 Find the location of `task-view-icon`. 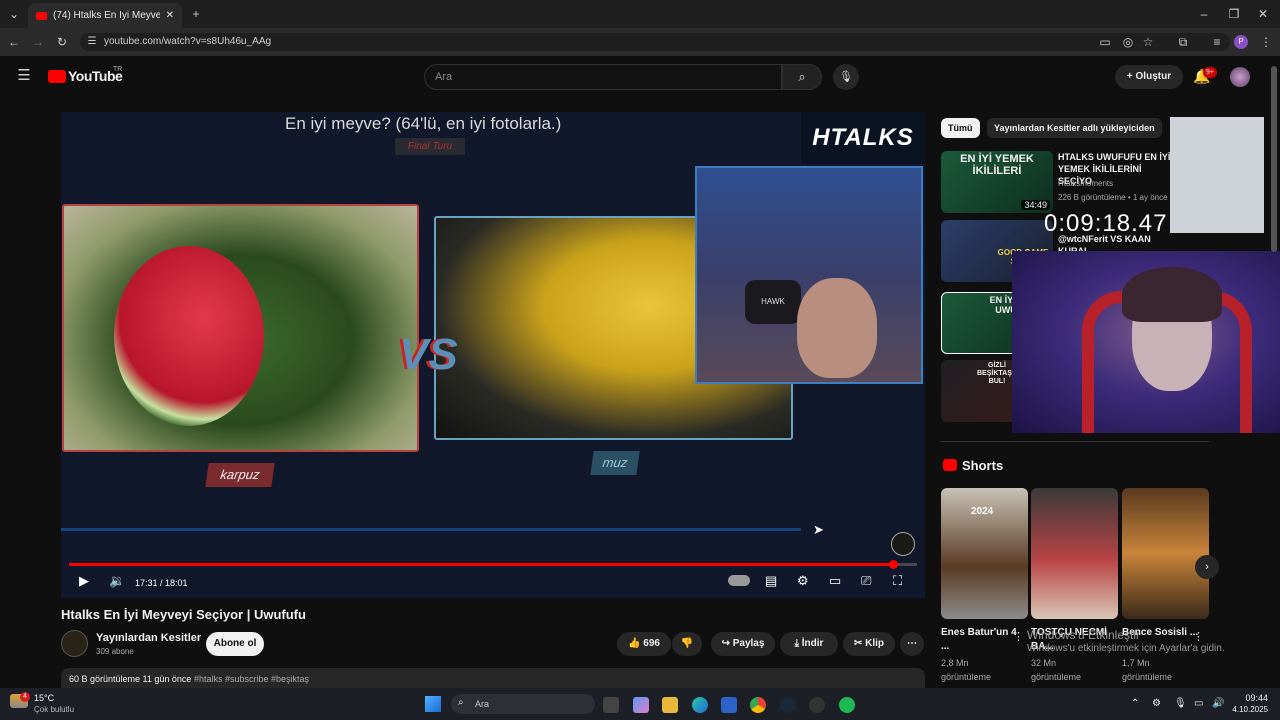

task-view-icon is located at coordinates (611, 705).